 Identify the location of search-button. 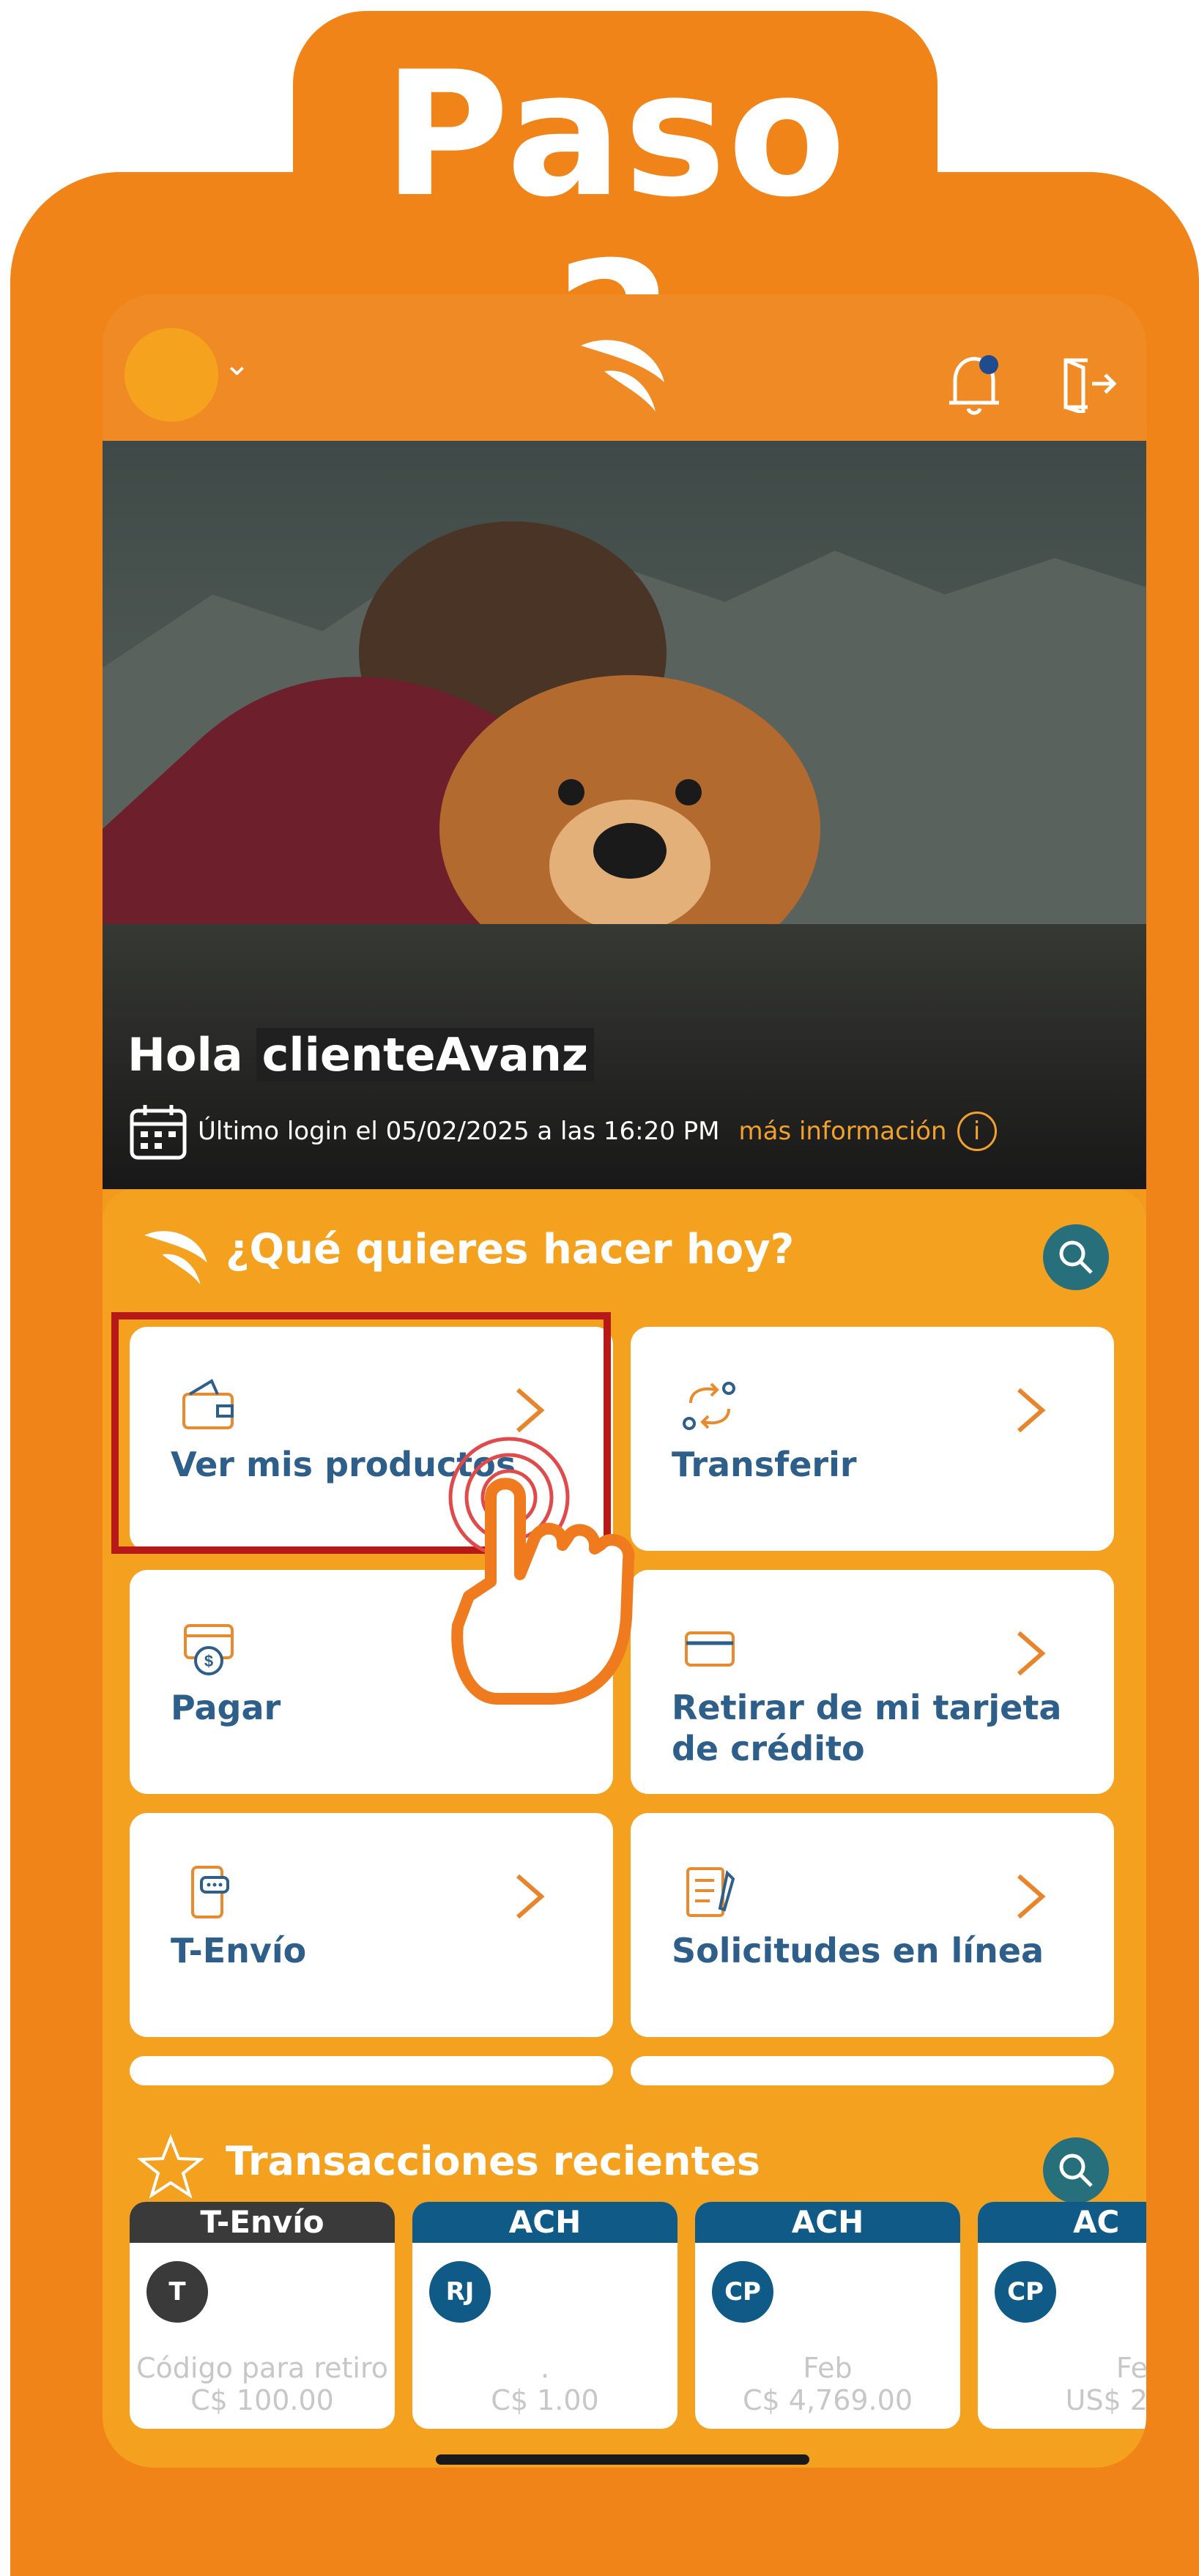
(1076, 1257).